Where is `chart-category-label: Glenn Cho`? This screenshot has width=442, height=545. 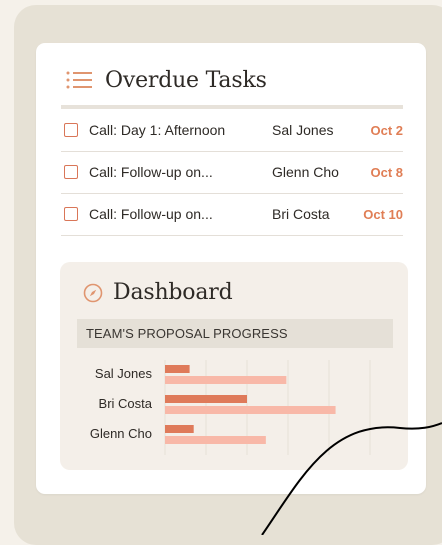
chart-category-label: Glenn Cho is located at coordinates (120, 433).